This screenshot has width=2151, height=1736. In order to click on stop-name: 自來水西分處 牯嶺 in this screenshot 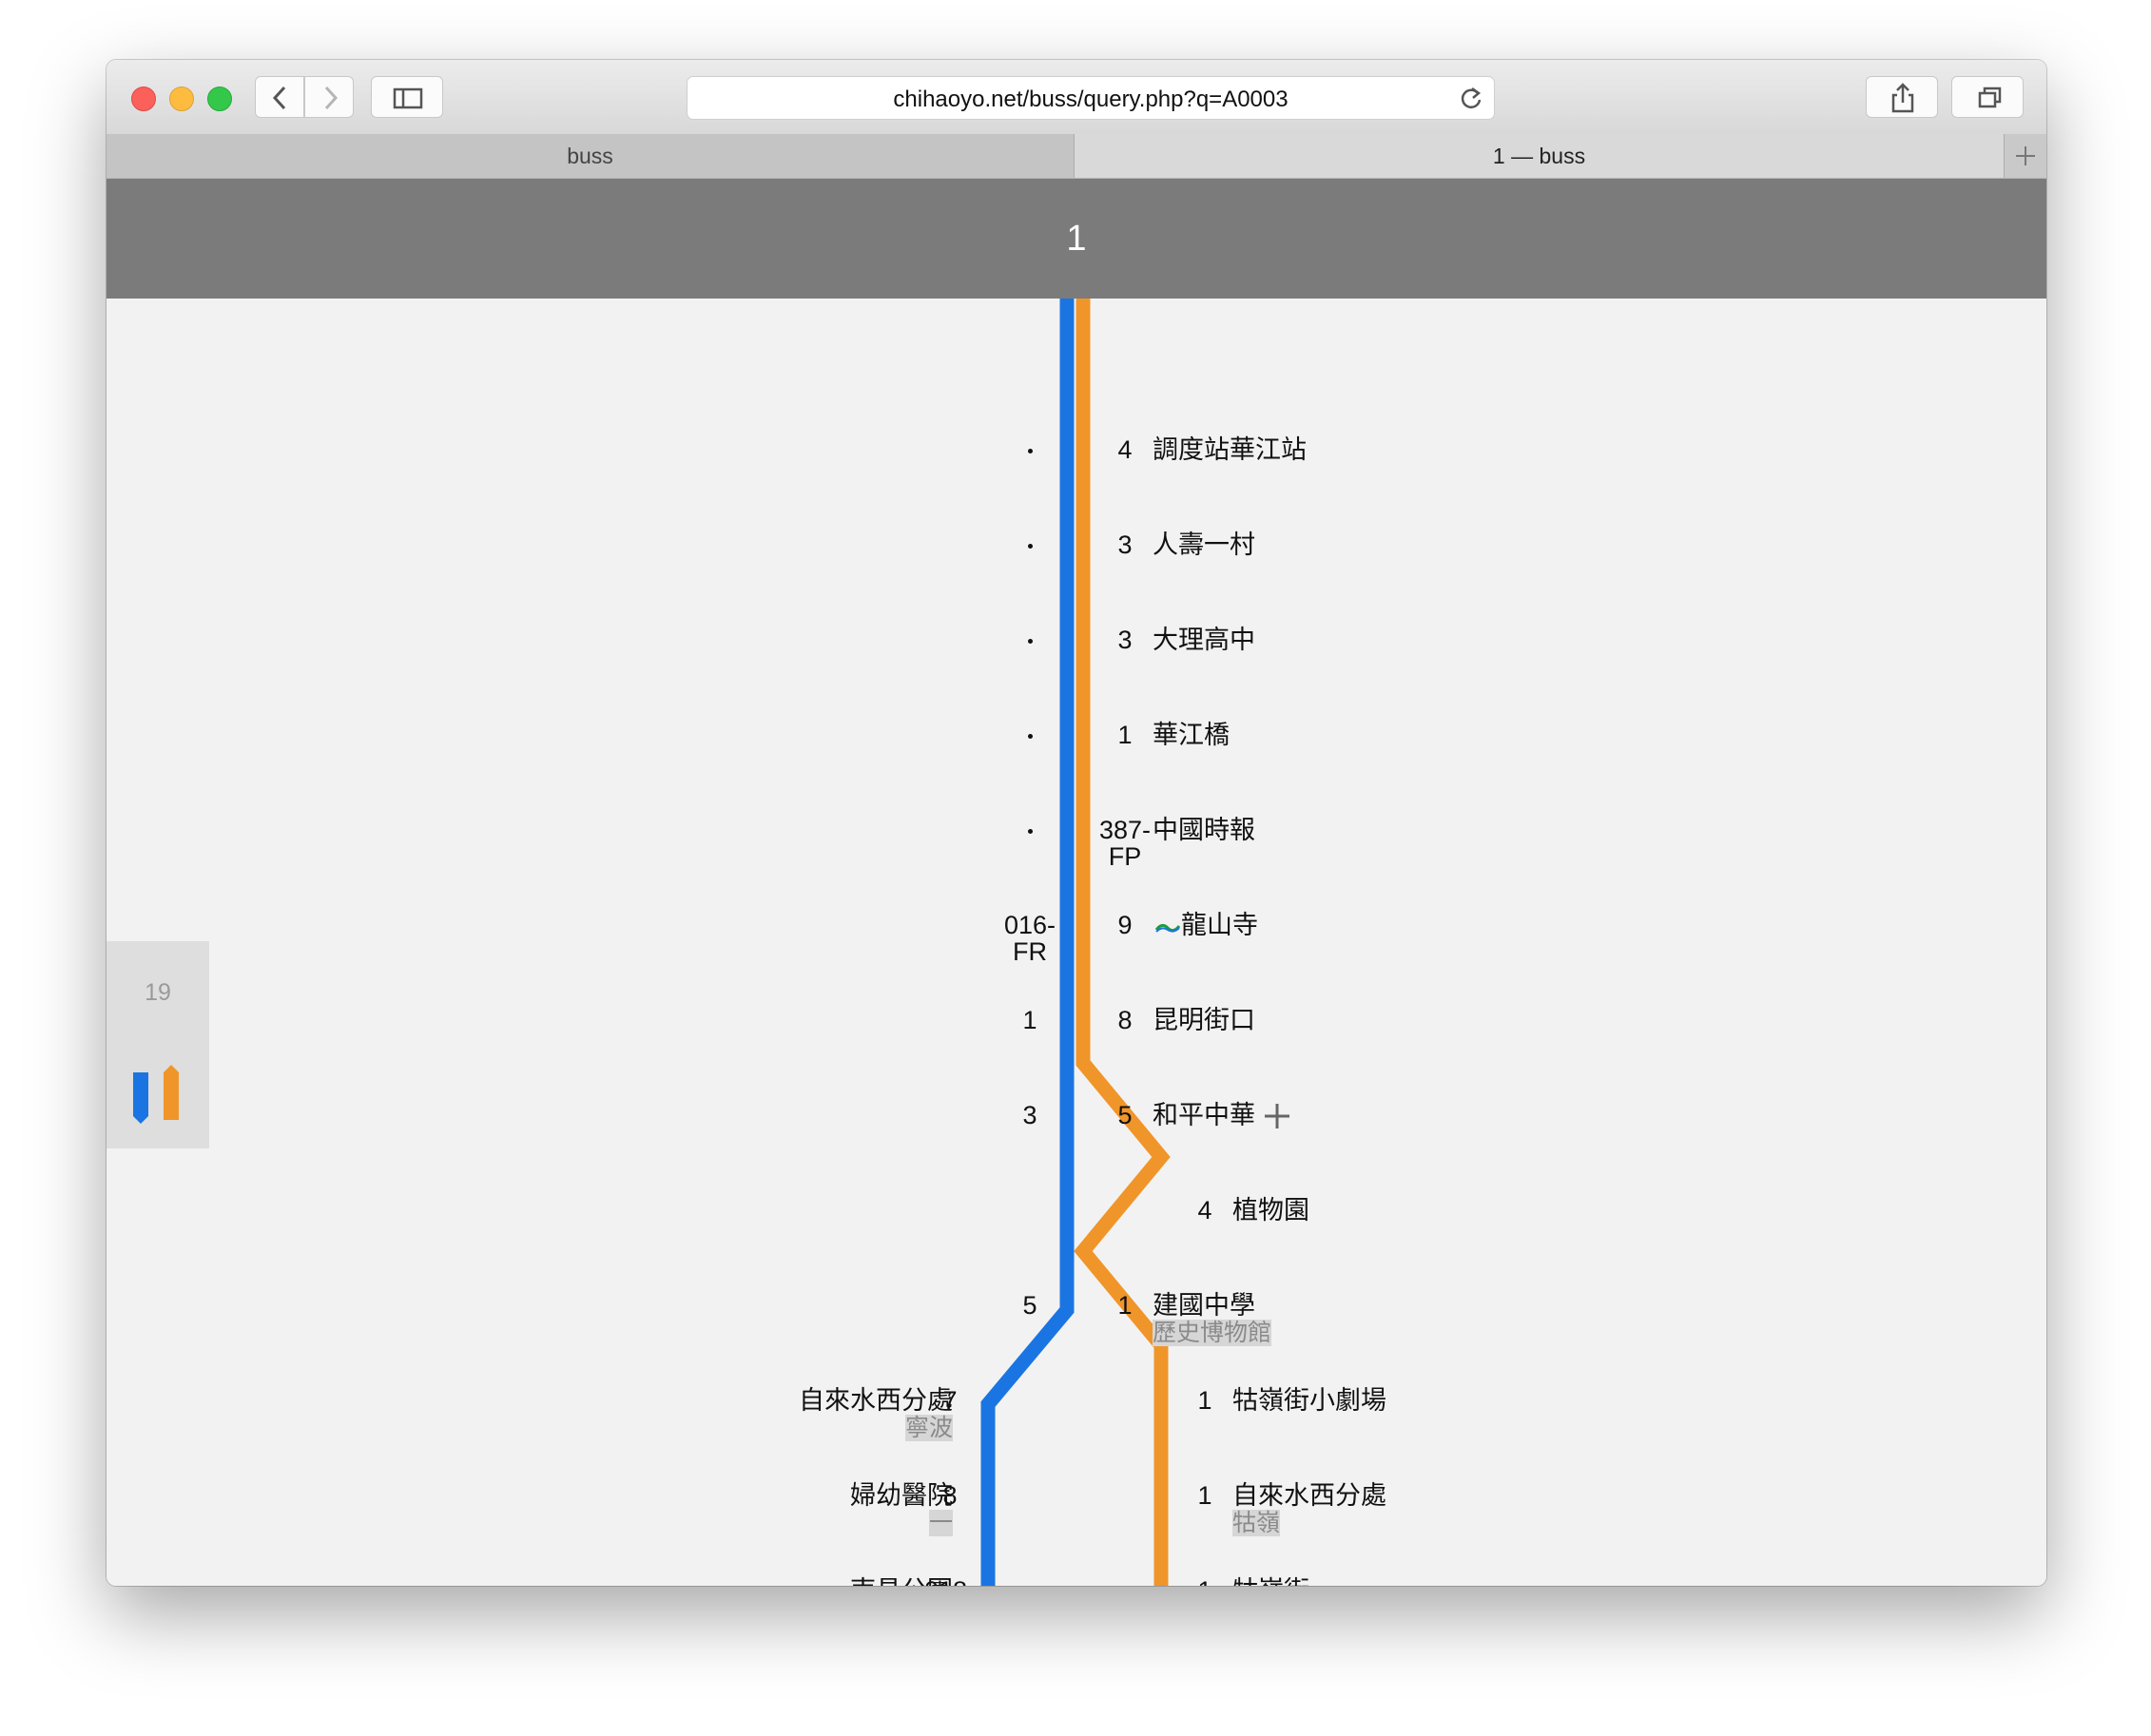, I will do `click(1309, 1509)`.